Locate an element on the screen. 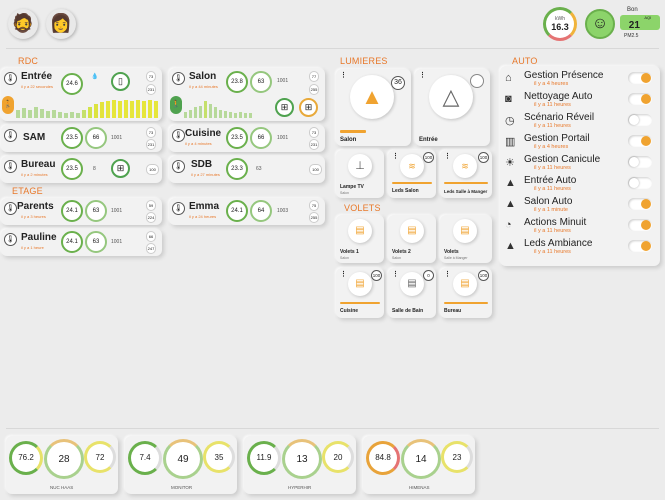 The width and height of the screenshot is (665, 500). ram-gauge: 72 is located at coordinates (100, 457).